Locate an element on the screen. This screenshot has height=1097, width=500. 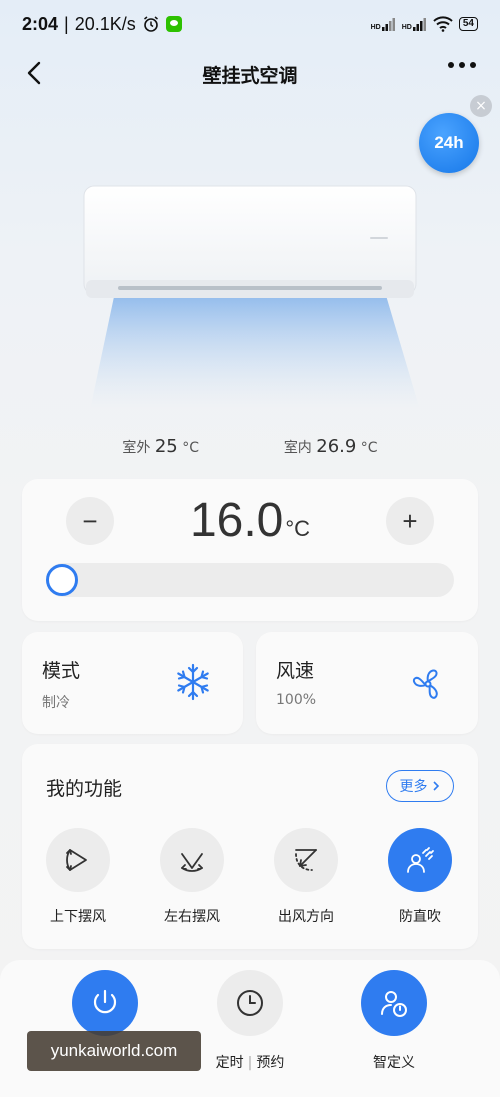
wechat-icon is located at coordinates (173, 24).